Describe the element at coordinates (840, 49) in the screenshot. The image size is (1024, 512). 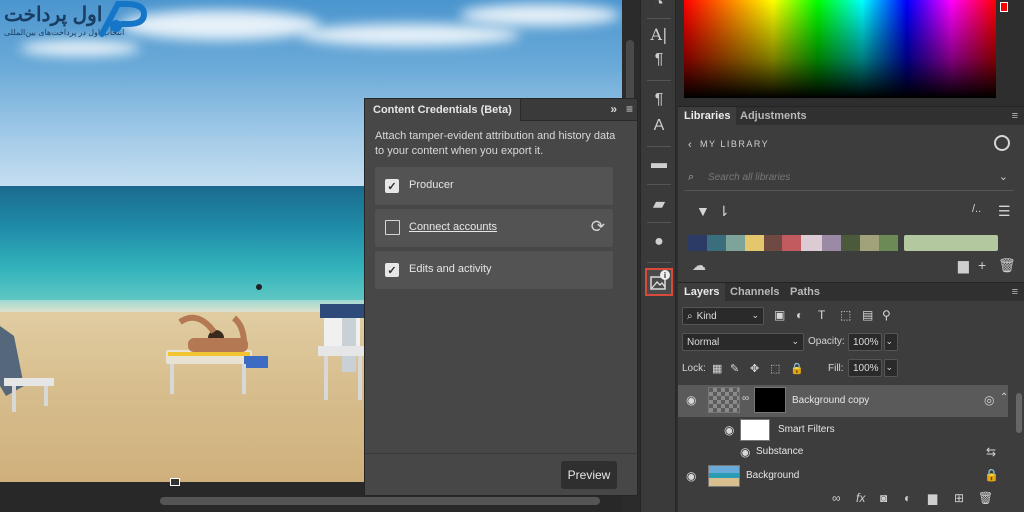
I see `color-spectrum-picker` at that location.